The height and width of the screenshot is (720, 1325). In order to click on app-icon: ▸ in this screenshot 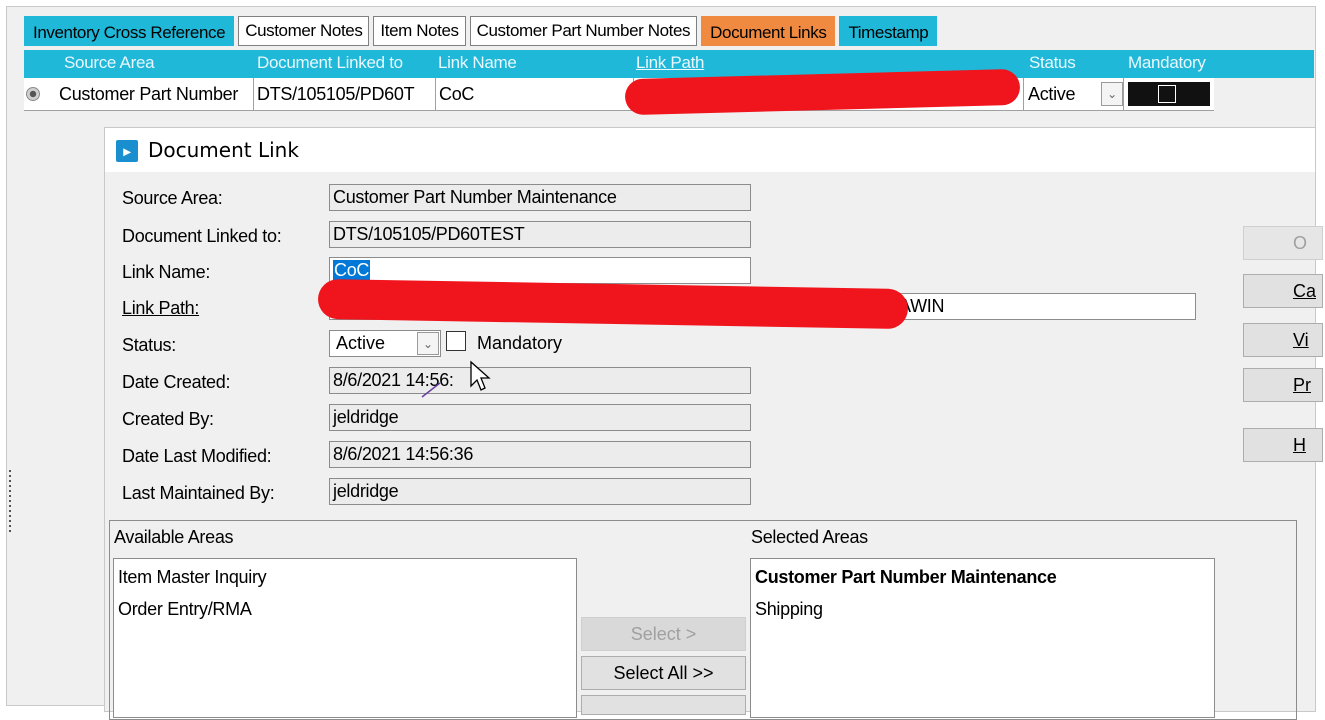, I will do `click(127, 151)`.